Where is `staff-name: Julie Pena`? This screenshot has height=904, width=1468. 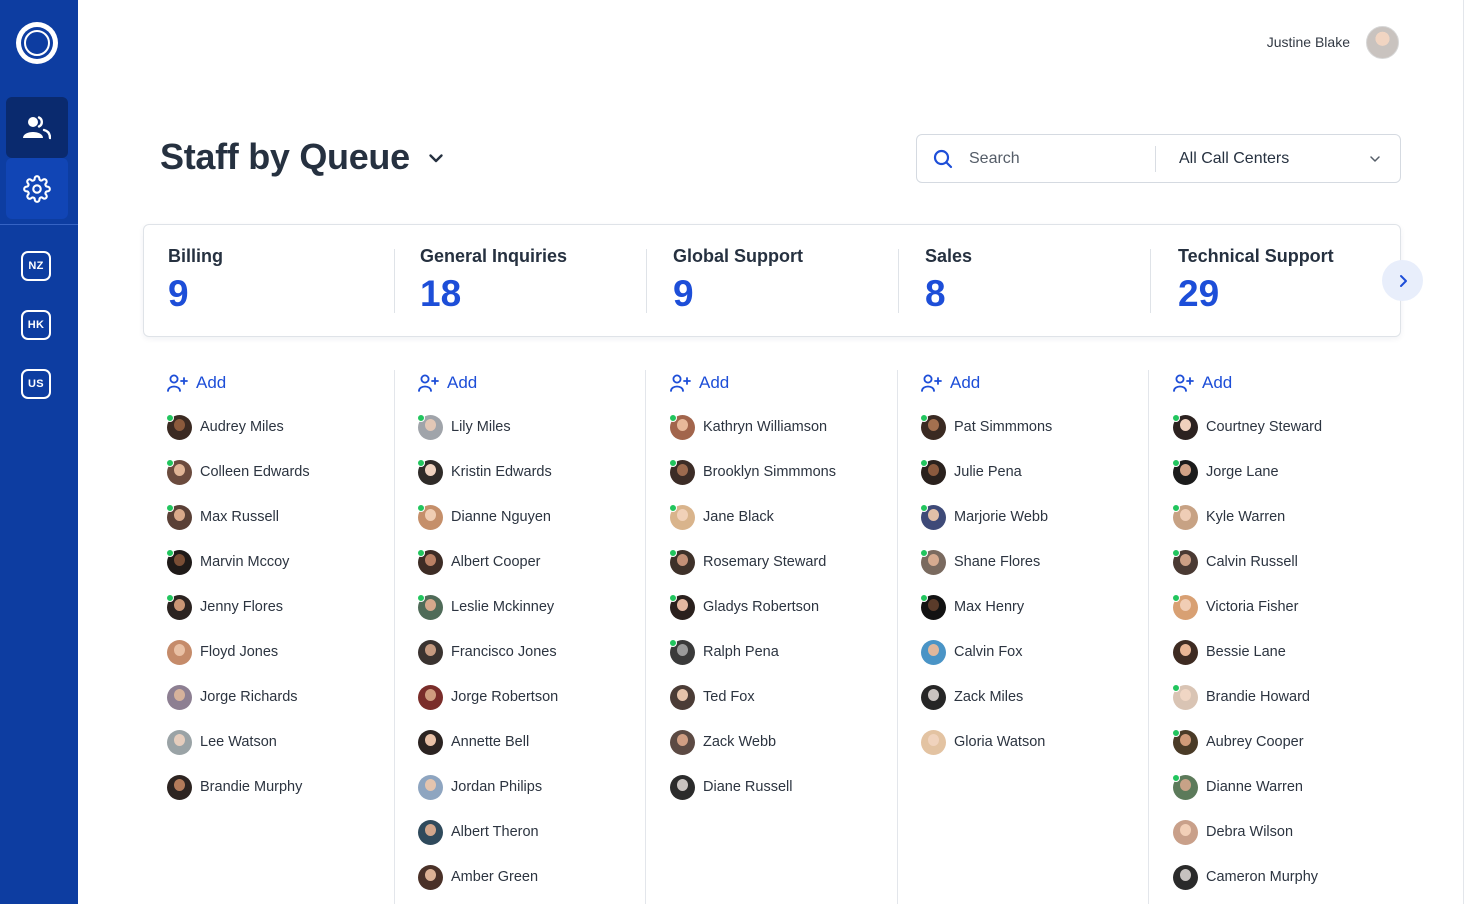 staff-name: Julie Pena is located at coordinates (988, 472).